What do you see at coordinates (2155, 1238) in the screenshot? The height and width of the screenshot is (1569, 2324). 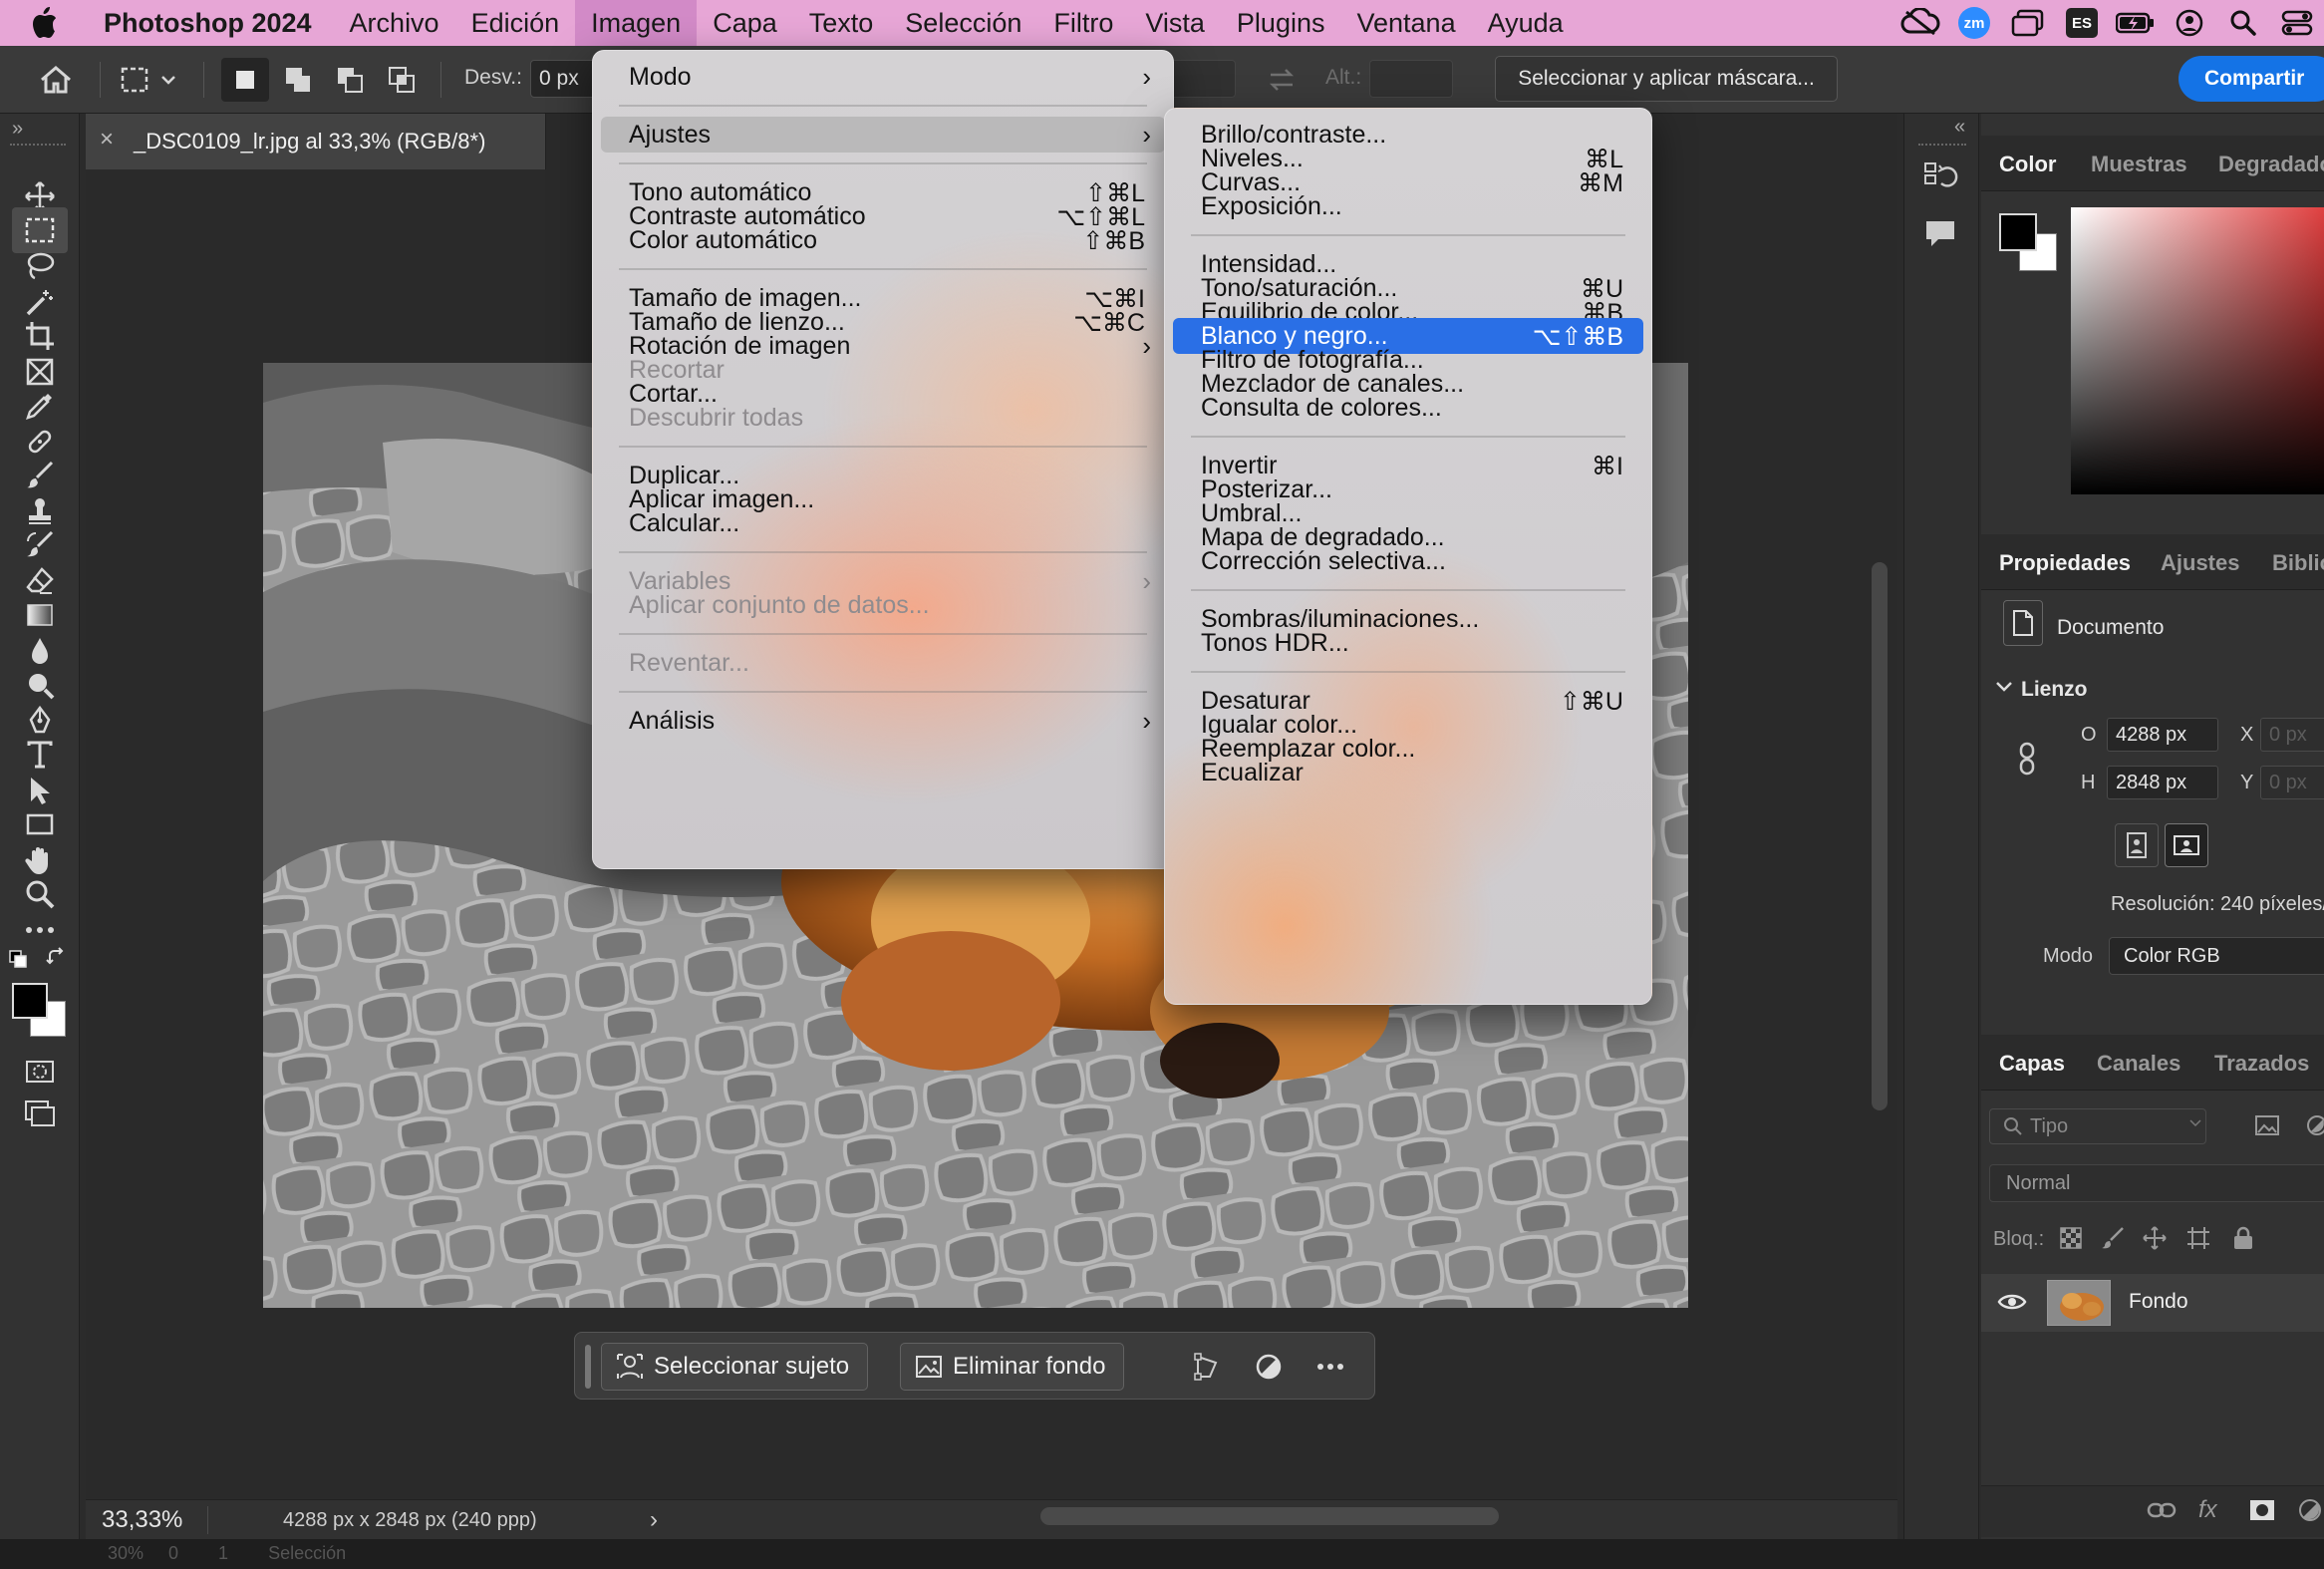 I see `lock-position-icon` at bounding box center [2155, 1238].